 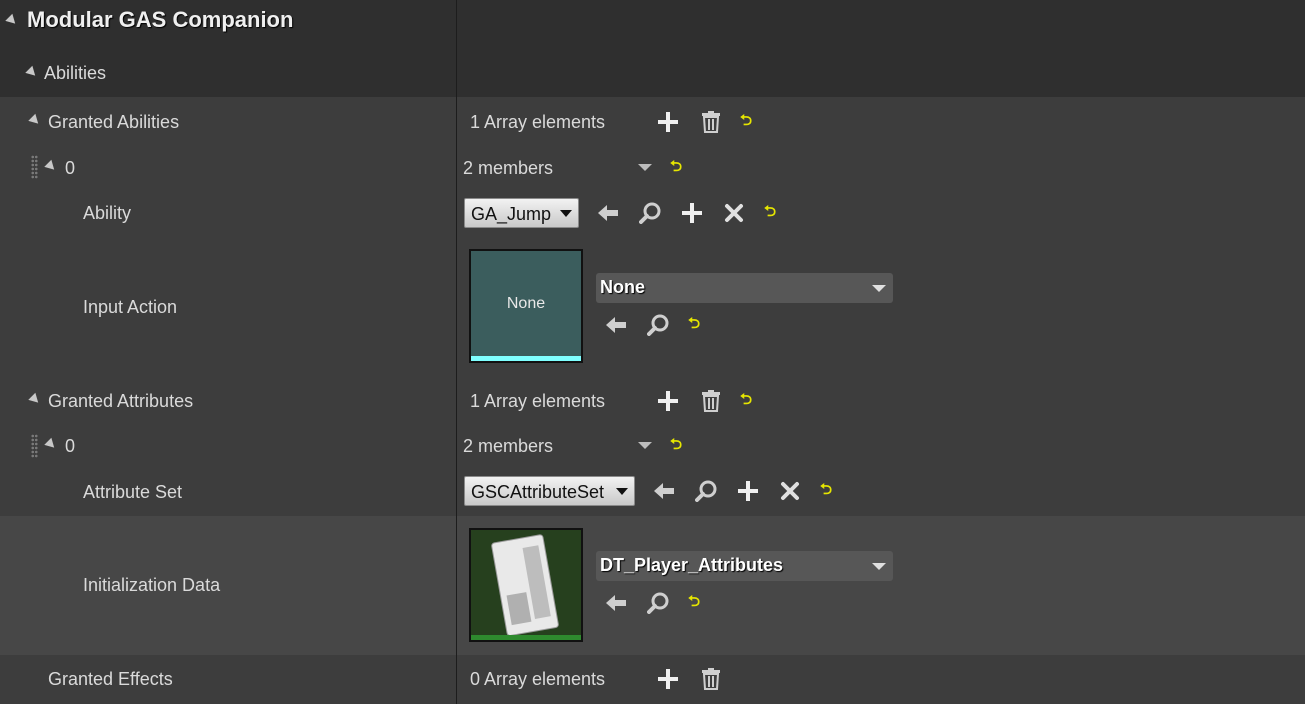 I want to click on initialization-data-value: DT_Player_Attributes, so click(x=692, y=565).